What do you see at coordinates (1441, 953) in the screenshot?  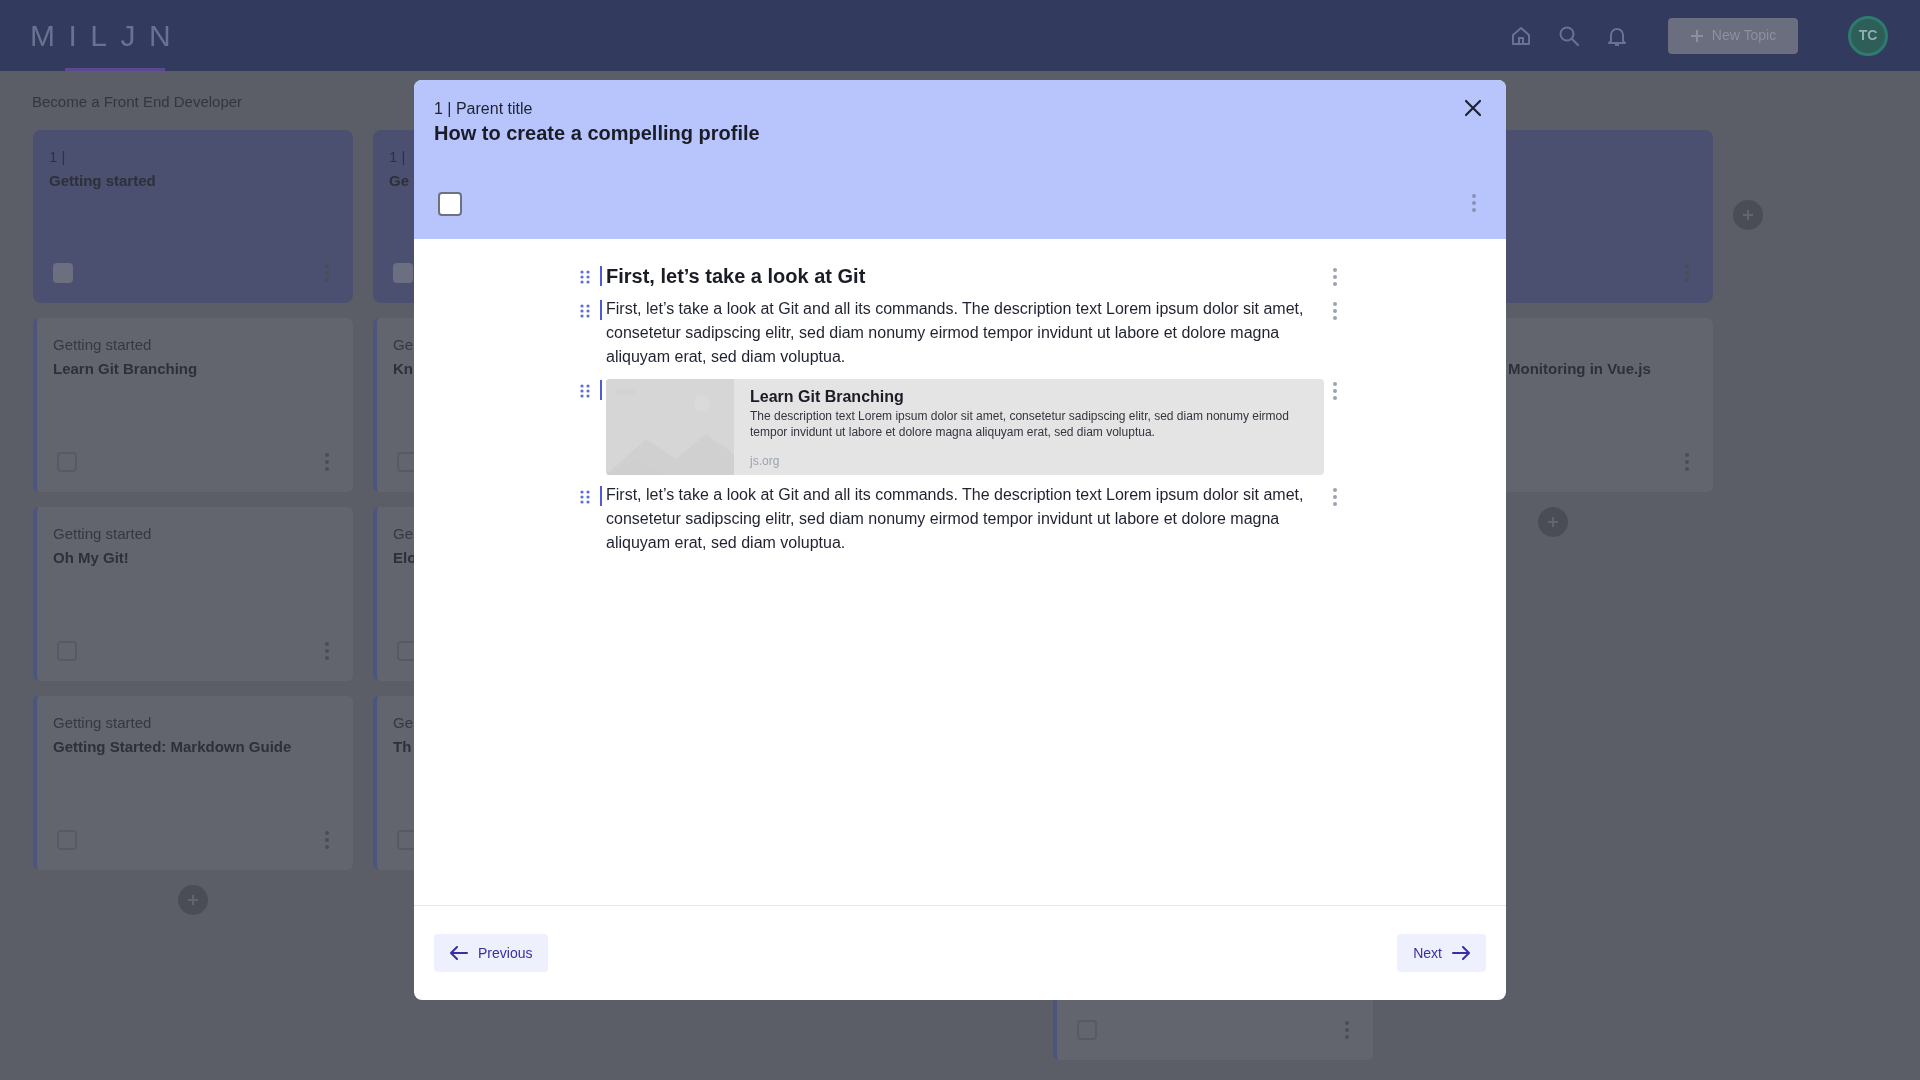 I see `next-button: Next` at bounding box center [1441, 953].